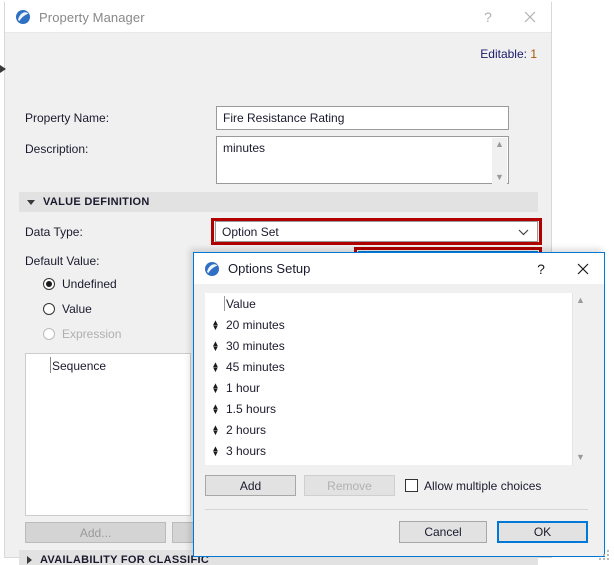  What do you see at coordinates (278, 202) in the screenshot?
I see `value-definition-section-header: VALUE DEFINITION` at bounding box center [278, 202].